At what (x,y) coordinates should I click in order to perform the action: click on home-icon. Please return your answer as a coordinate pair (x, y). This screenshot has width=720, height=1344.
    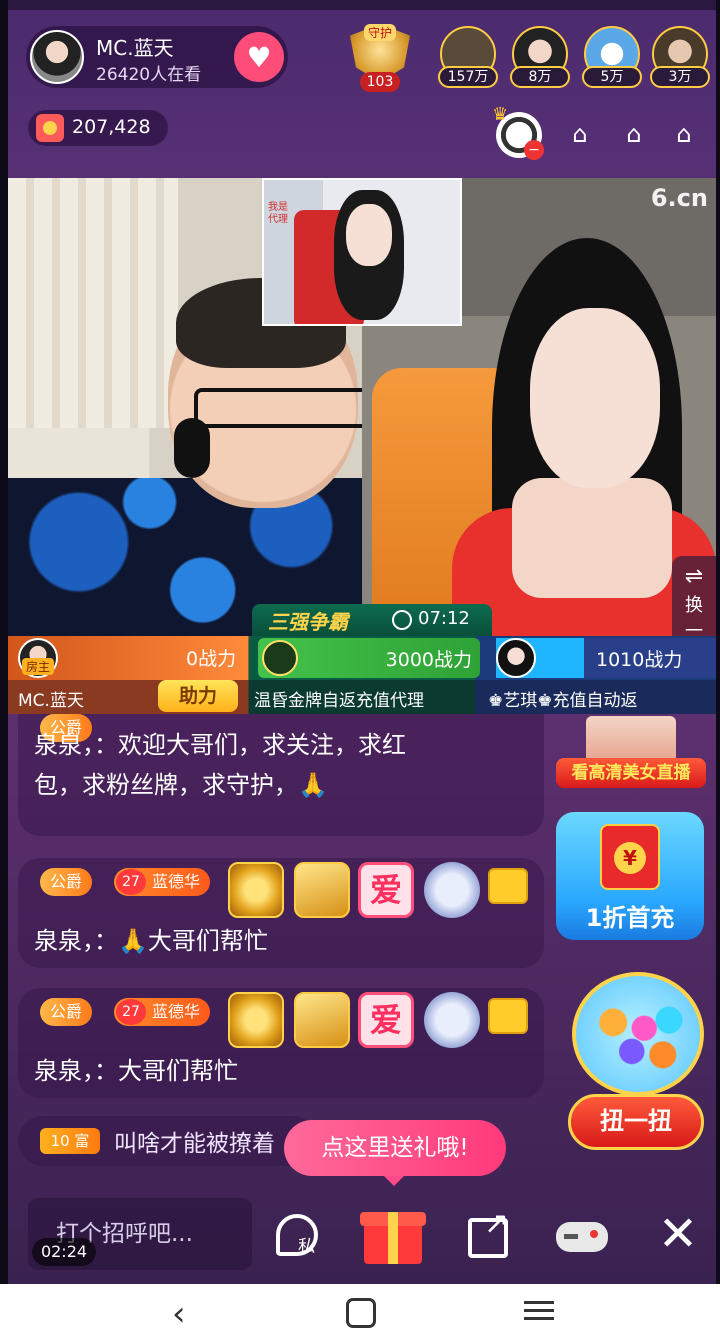
    Looking at the image, I should click on (361, 1313).